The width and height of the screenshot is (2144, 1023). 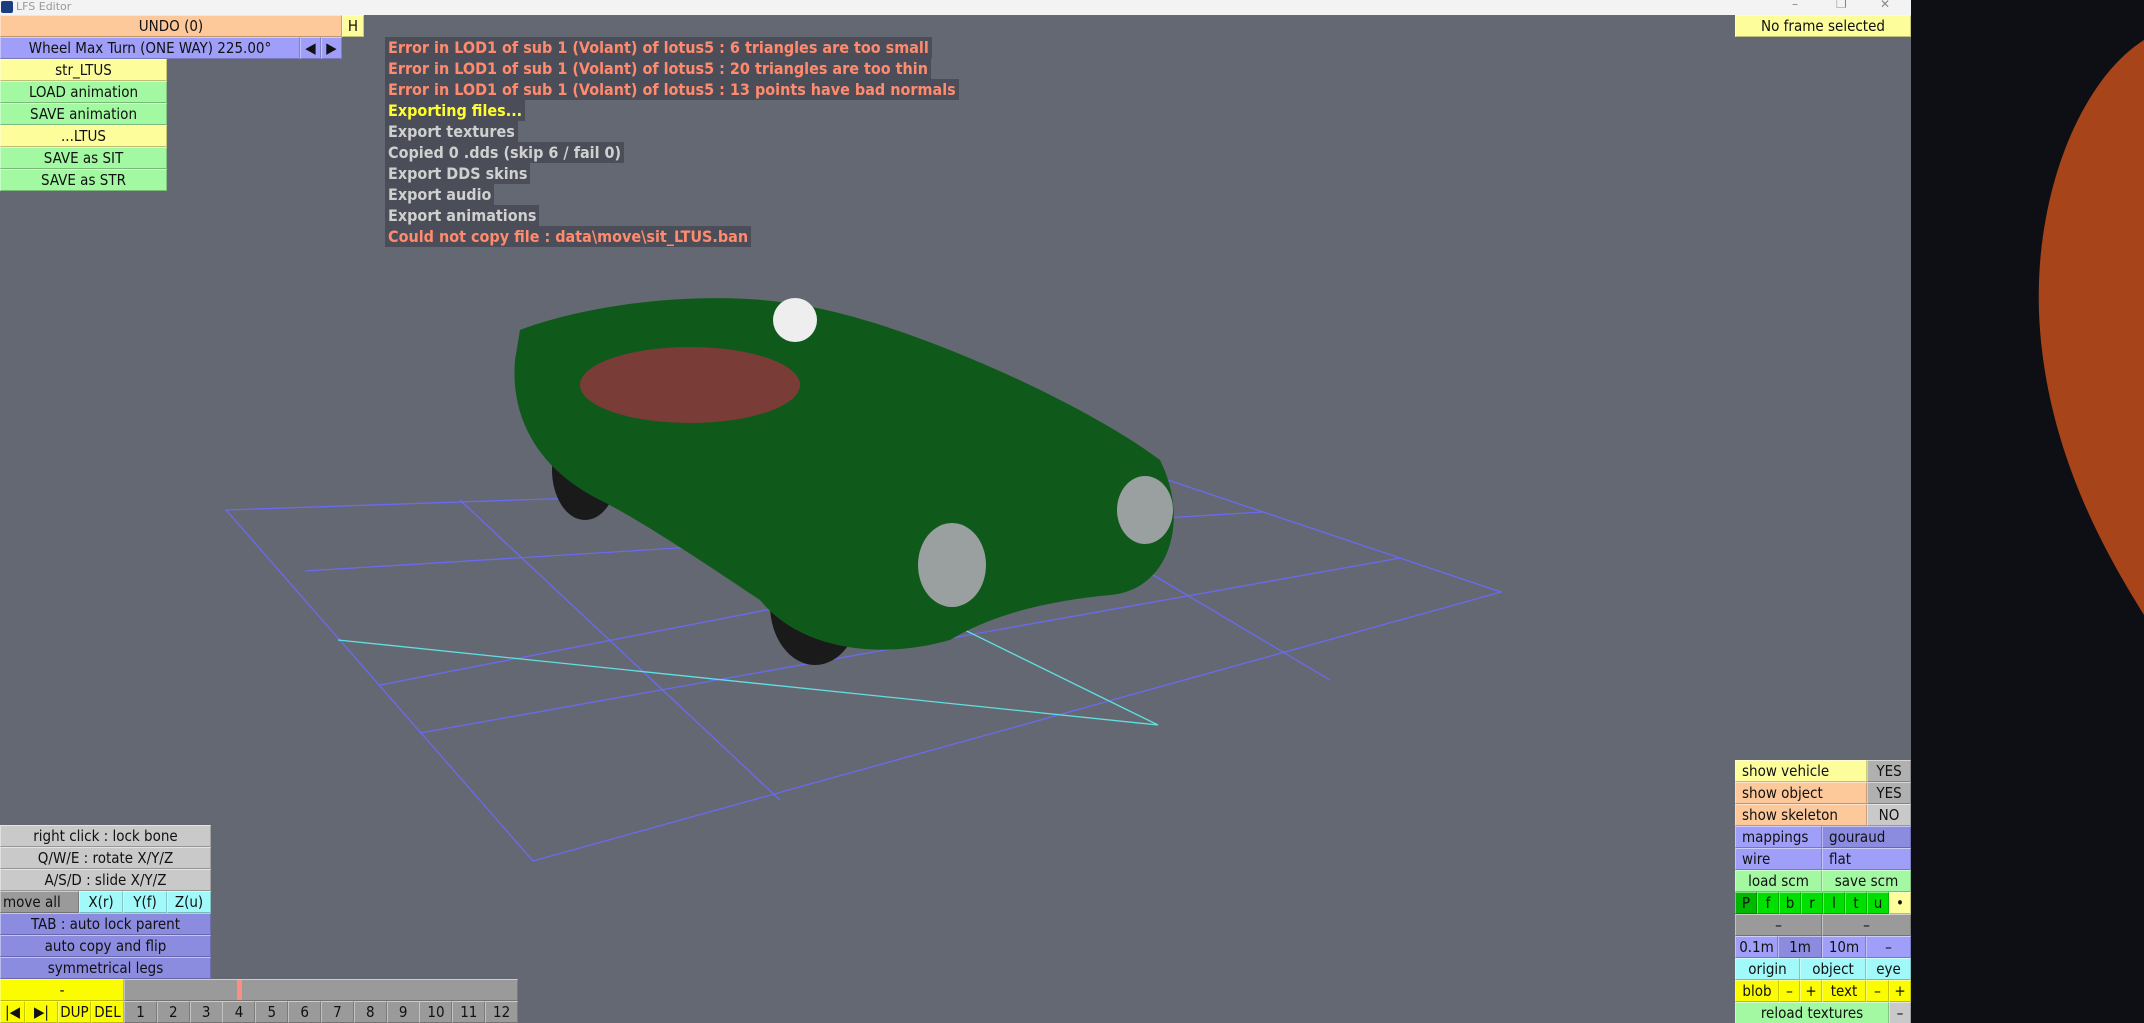 I want to click on hint-rotate: Q/W/E : rotate X/Y/Z, so click(x=105, y=858).